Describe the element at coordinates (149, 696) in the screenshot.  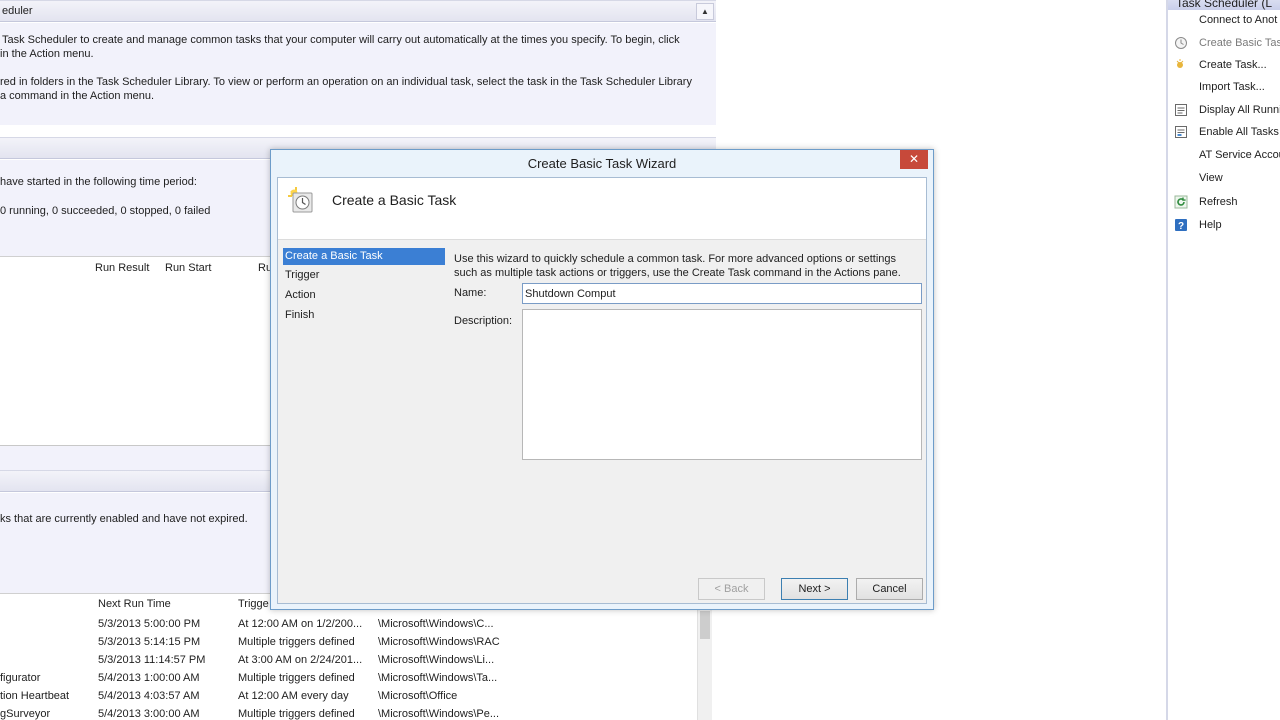
I see `next-run-cell: 5/4/2013 4:03:57 AM` at that location.